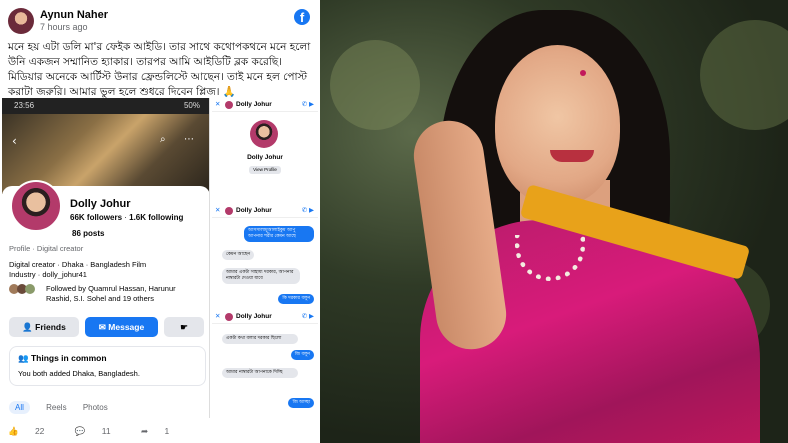  Describe the element at coordinates (50, 327) in the screenshot. I see `friends-button-label: Friends` at that location.